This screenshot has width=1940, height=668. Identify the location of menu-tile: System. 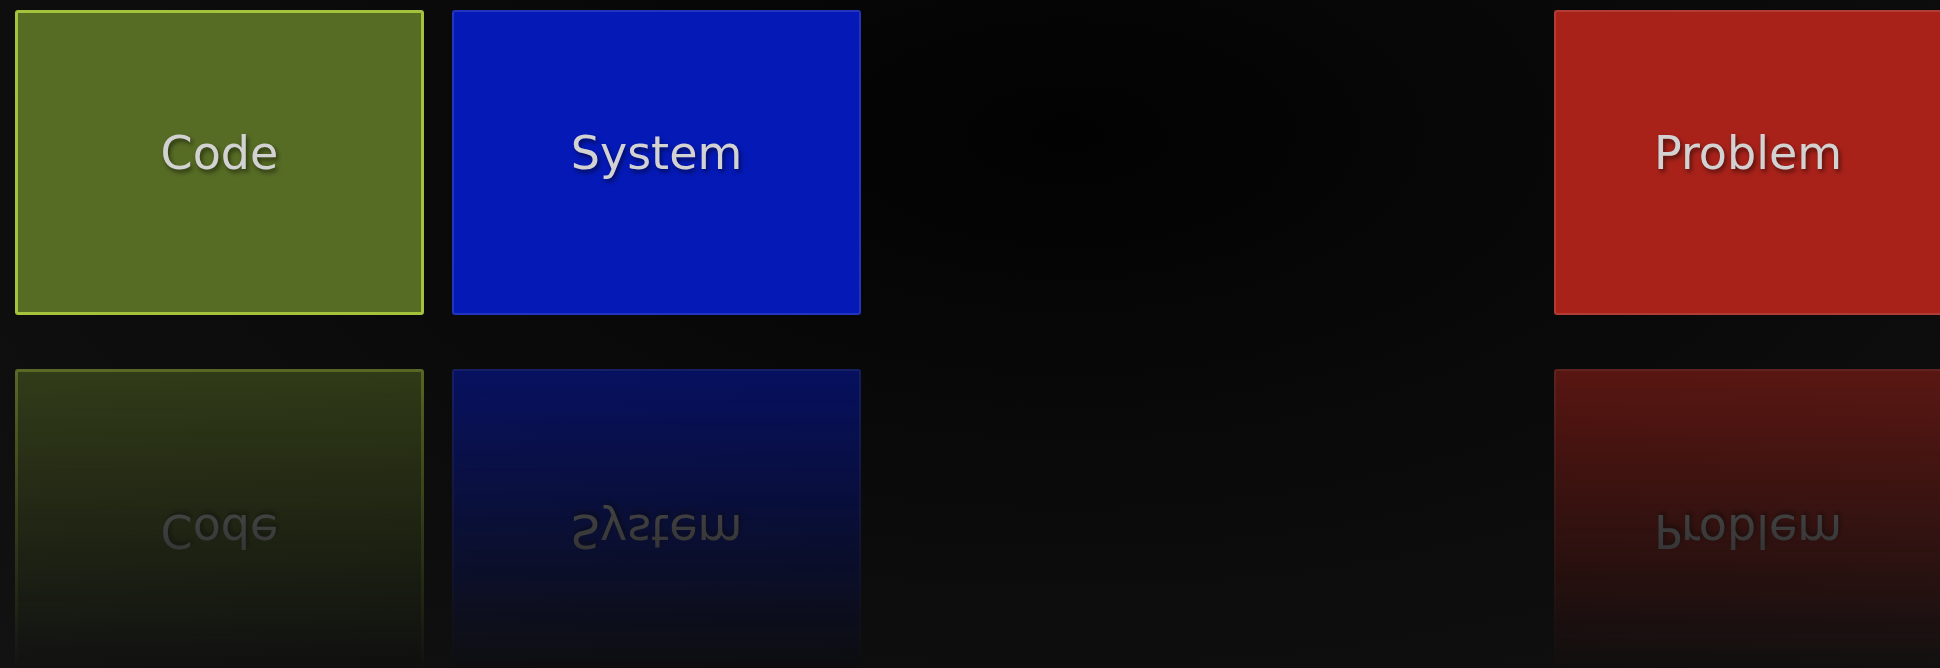
(656, 162).